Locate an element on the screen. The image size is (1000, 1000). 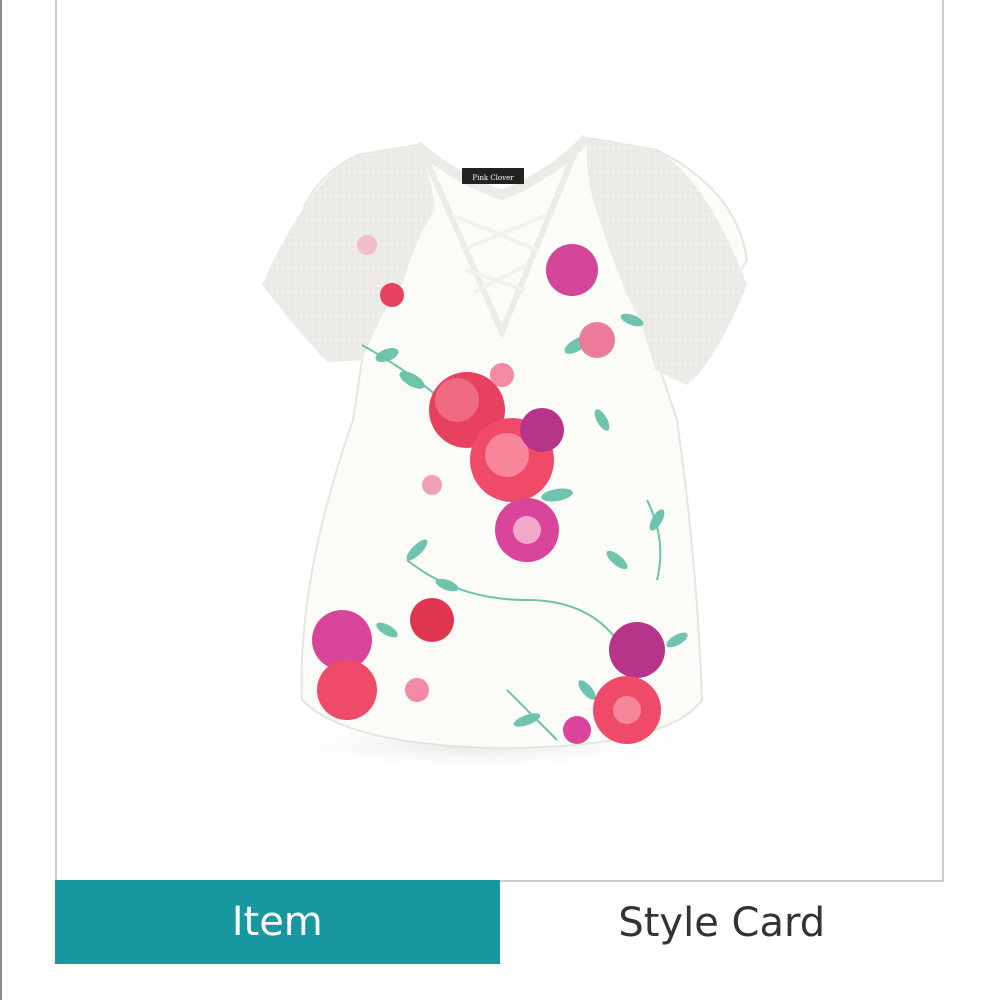
brand-tag-text: Pink Clover is located at coordinates (493, 178).